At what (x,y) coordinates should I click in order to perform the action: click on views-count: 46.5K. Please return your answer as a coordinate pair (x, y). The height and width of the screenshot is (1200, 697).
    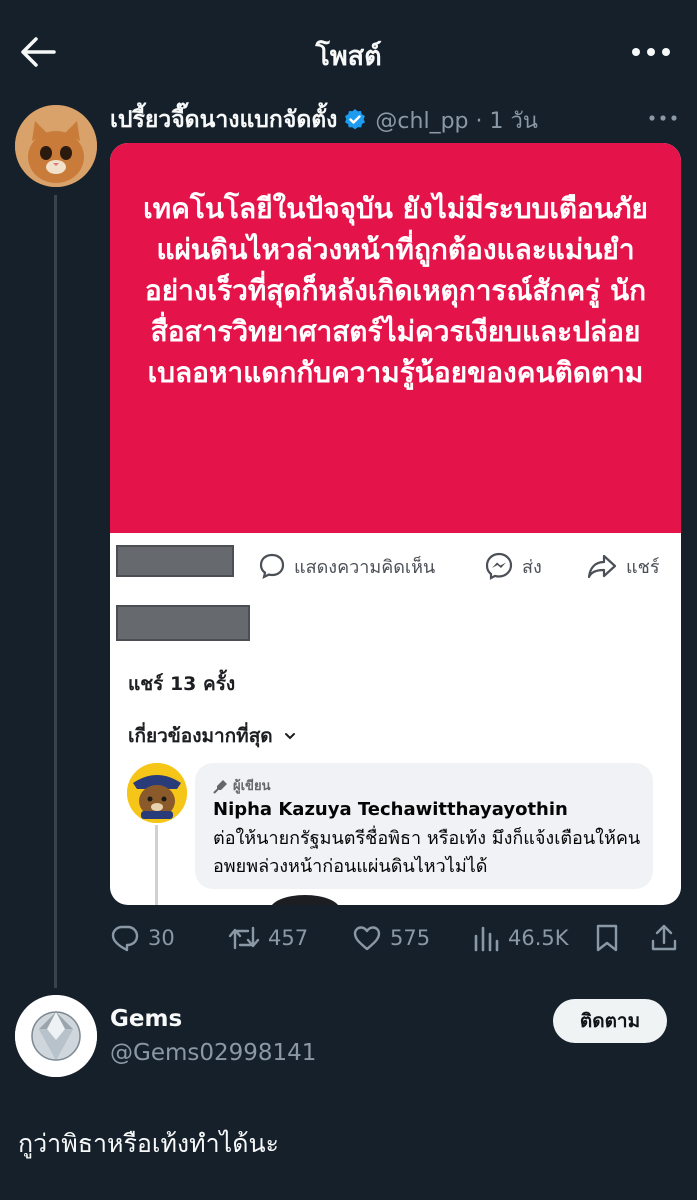
    Looking at the image, I should click on (538, 938).